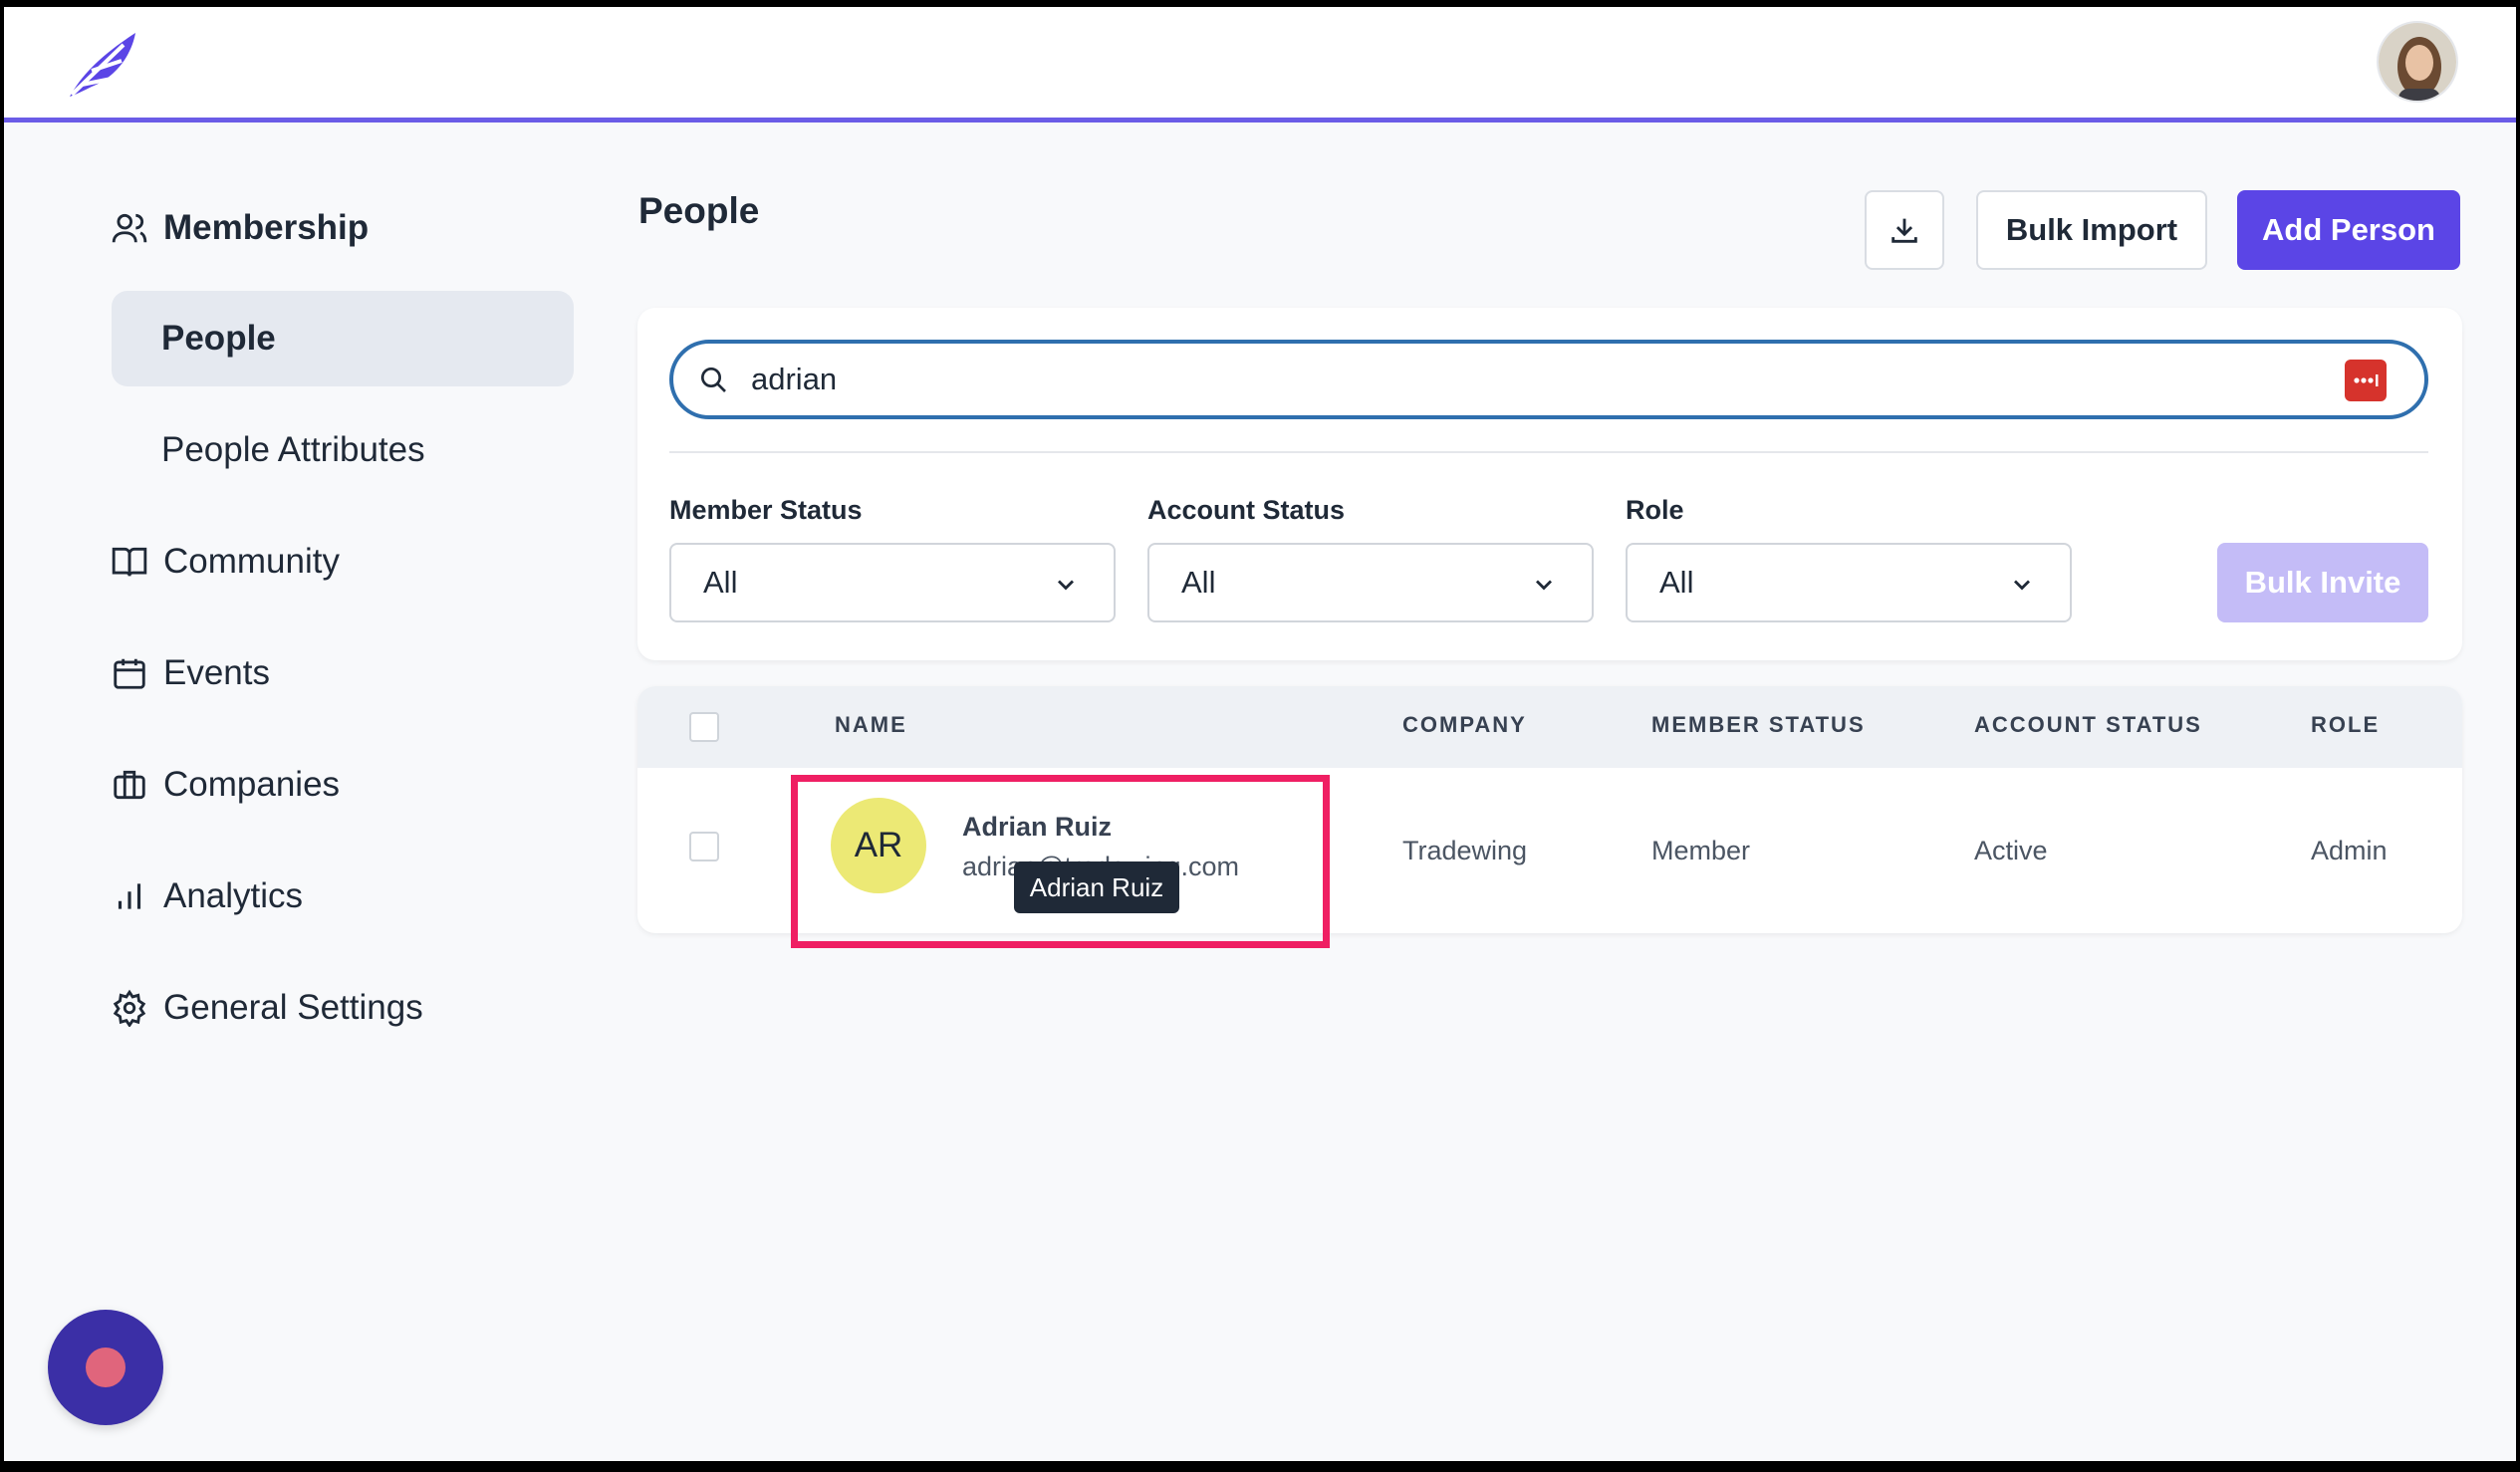 This screenshot has height=1472, width=2520. What do you see at coordinates (1758, 725) in the screenshot?
I see `header-member-status: MEMBER STATUS` at bounding box center [1758, 725].